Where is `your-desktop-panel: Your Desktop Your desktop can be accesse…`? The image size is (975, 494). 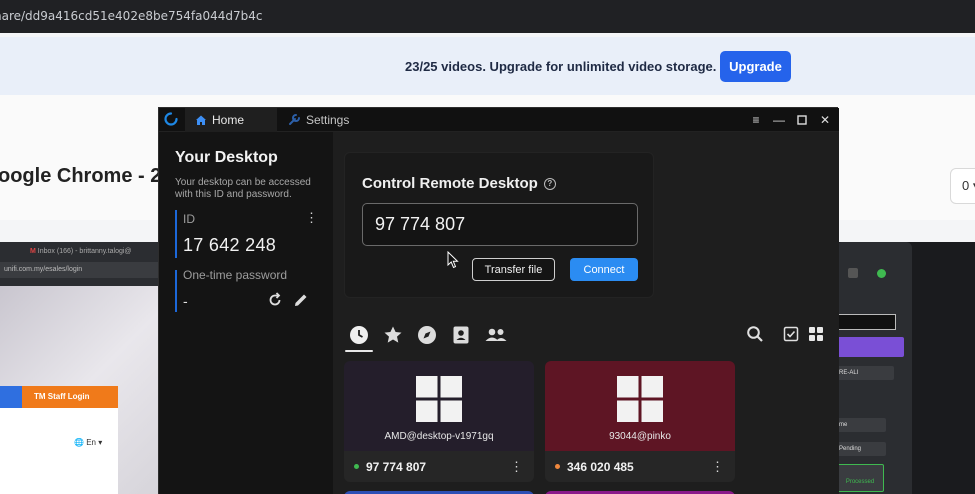 your-desktop-panel: Your Desktop Your desktop can be accesse… is located at coordinates (245, 313).